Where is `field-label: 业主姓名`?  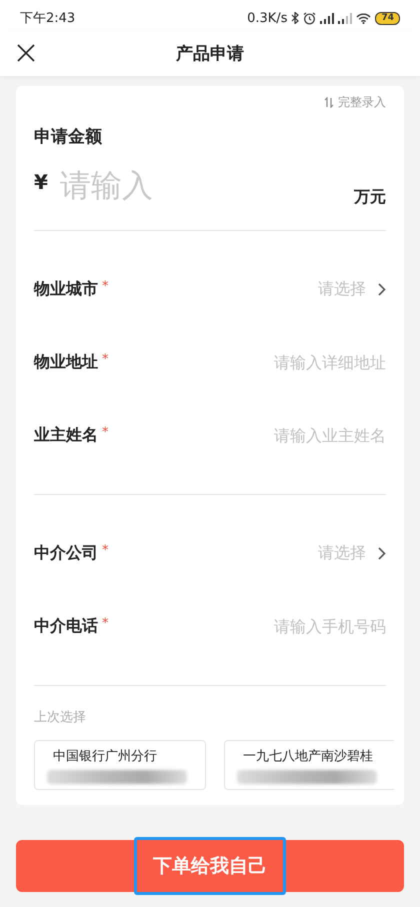
field-label: 业主姓名 is located at coordinates (66, 435).